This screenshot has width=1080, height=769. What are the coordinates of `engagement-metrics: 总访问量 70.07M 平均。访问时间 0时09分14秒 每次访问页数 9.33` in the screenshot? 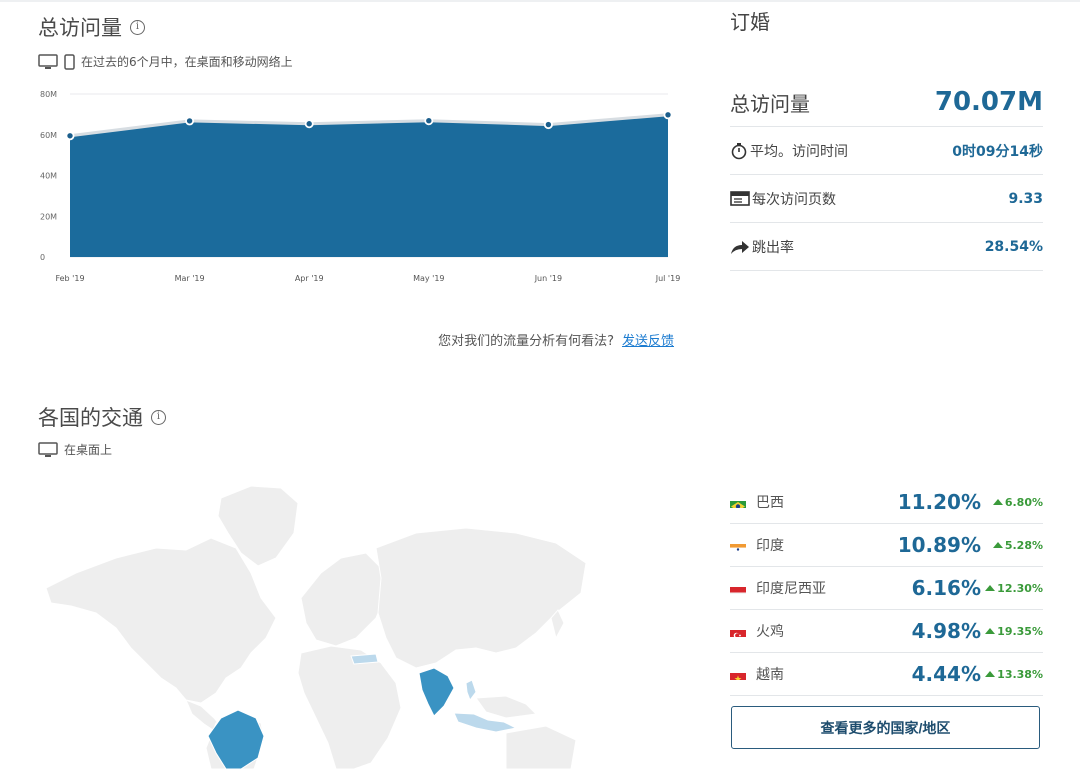 It's located at (886, 174).